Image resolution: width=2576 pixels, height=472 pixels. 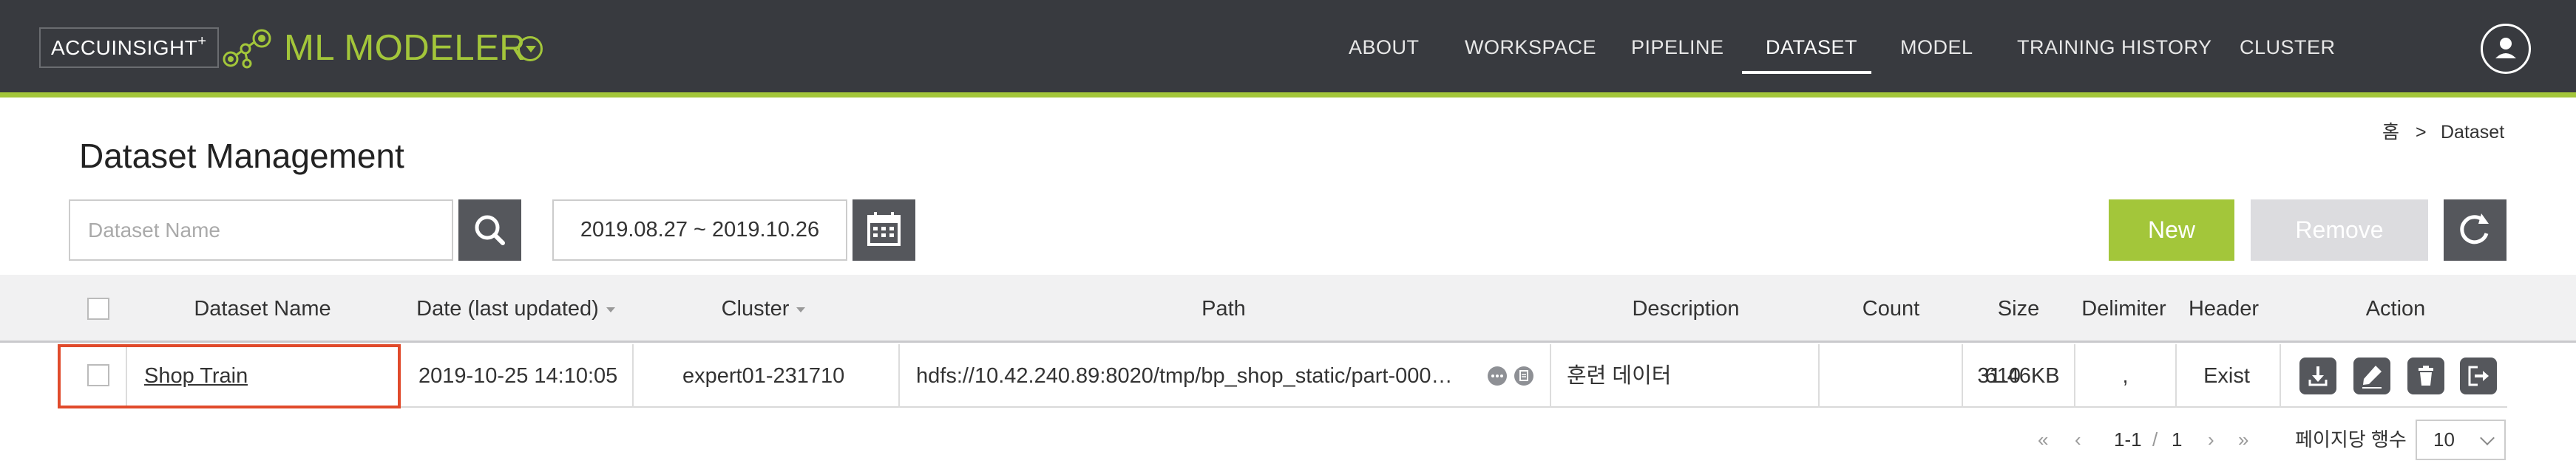 I want to click on search-button, so click(x=489, y=230).